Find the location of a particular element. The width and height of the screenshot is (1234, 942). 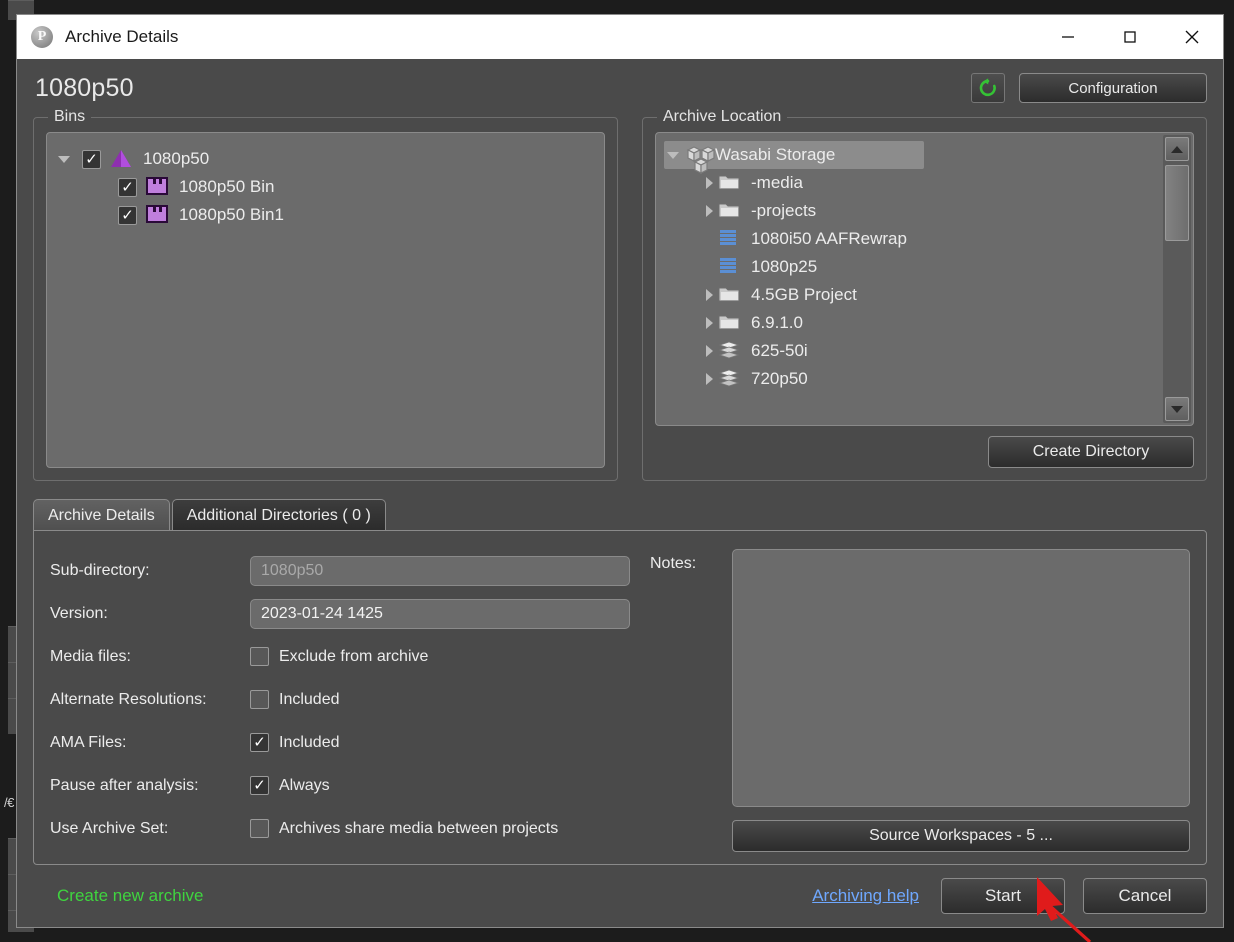

subdirectory-label: Sub-directory: is located at coordinates (100, 570).